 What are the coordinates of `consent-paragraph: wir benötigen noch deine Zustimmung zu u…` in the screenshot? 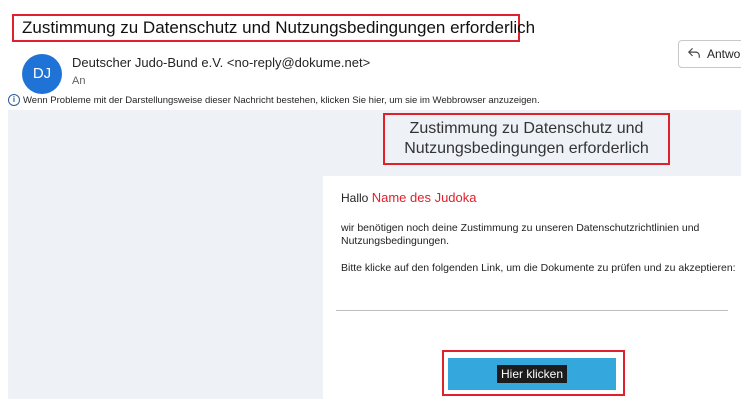 It's located at (520, 234).